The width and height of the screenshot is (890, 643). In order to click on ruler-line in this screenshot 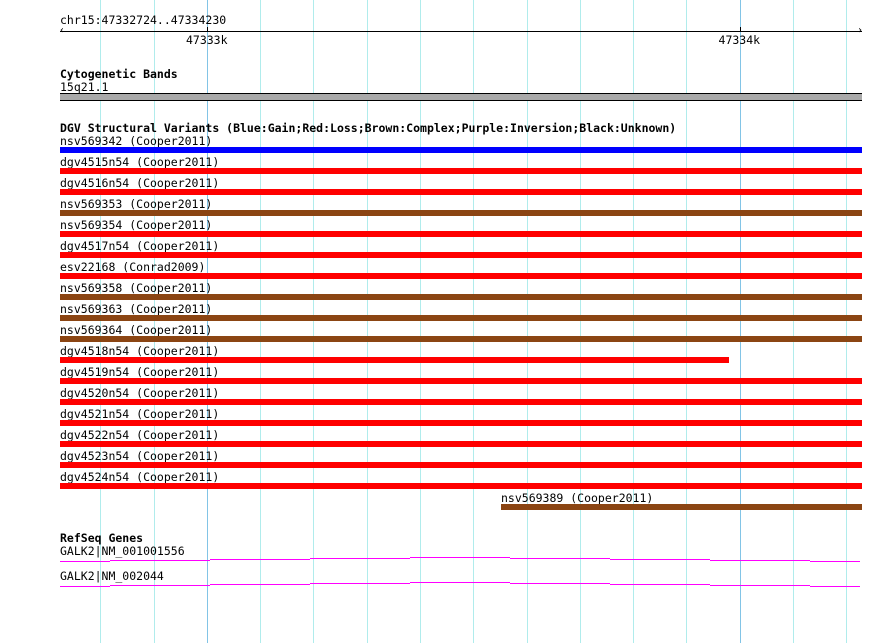, I will do `click(461, 31)`.